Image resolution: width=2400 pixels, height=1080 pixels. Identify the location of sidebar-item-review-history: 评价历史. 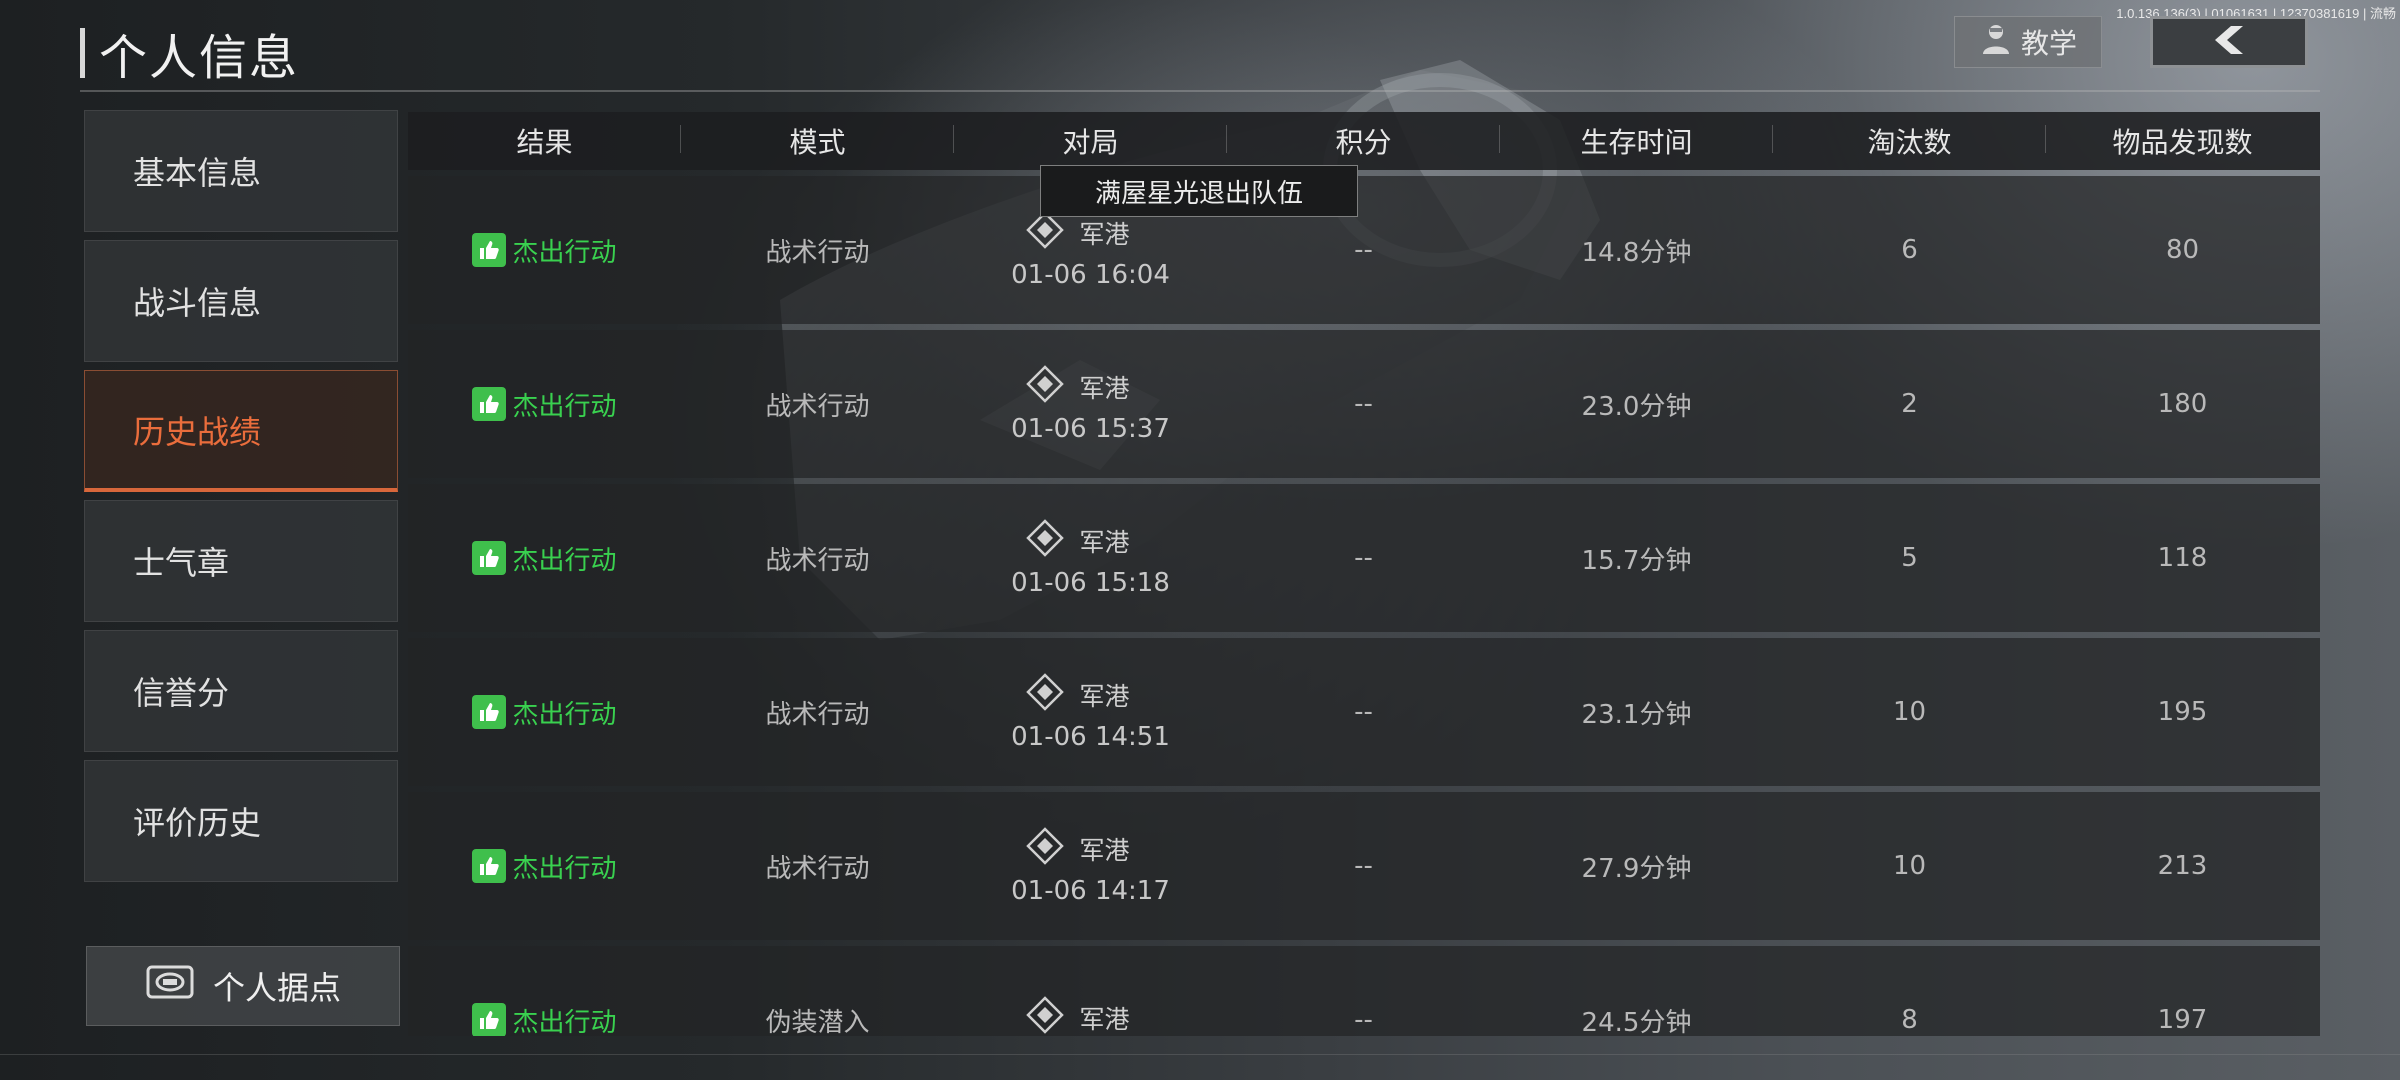
(241, 821).